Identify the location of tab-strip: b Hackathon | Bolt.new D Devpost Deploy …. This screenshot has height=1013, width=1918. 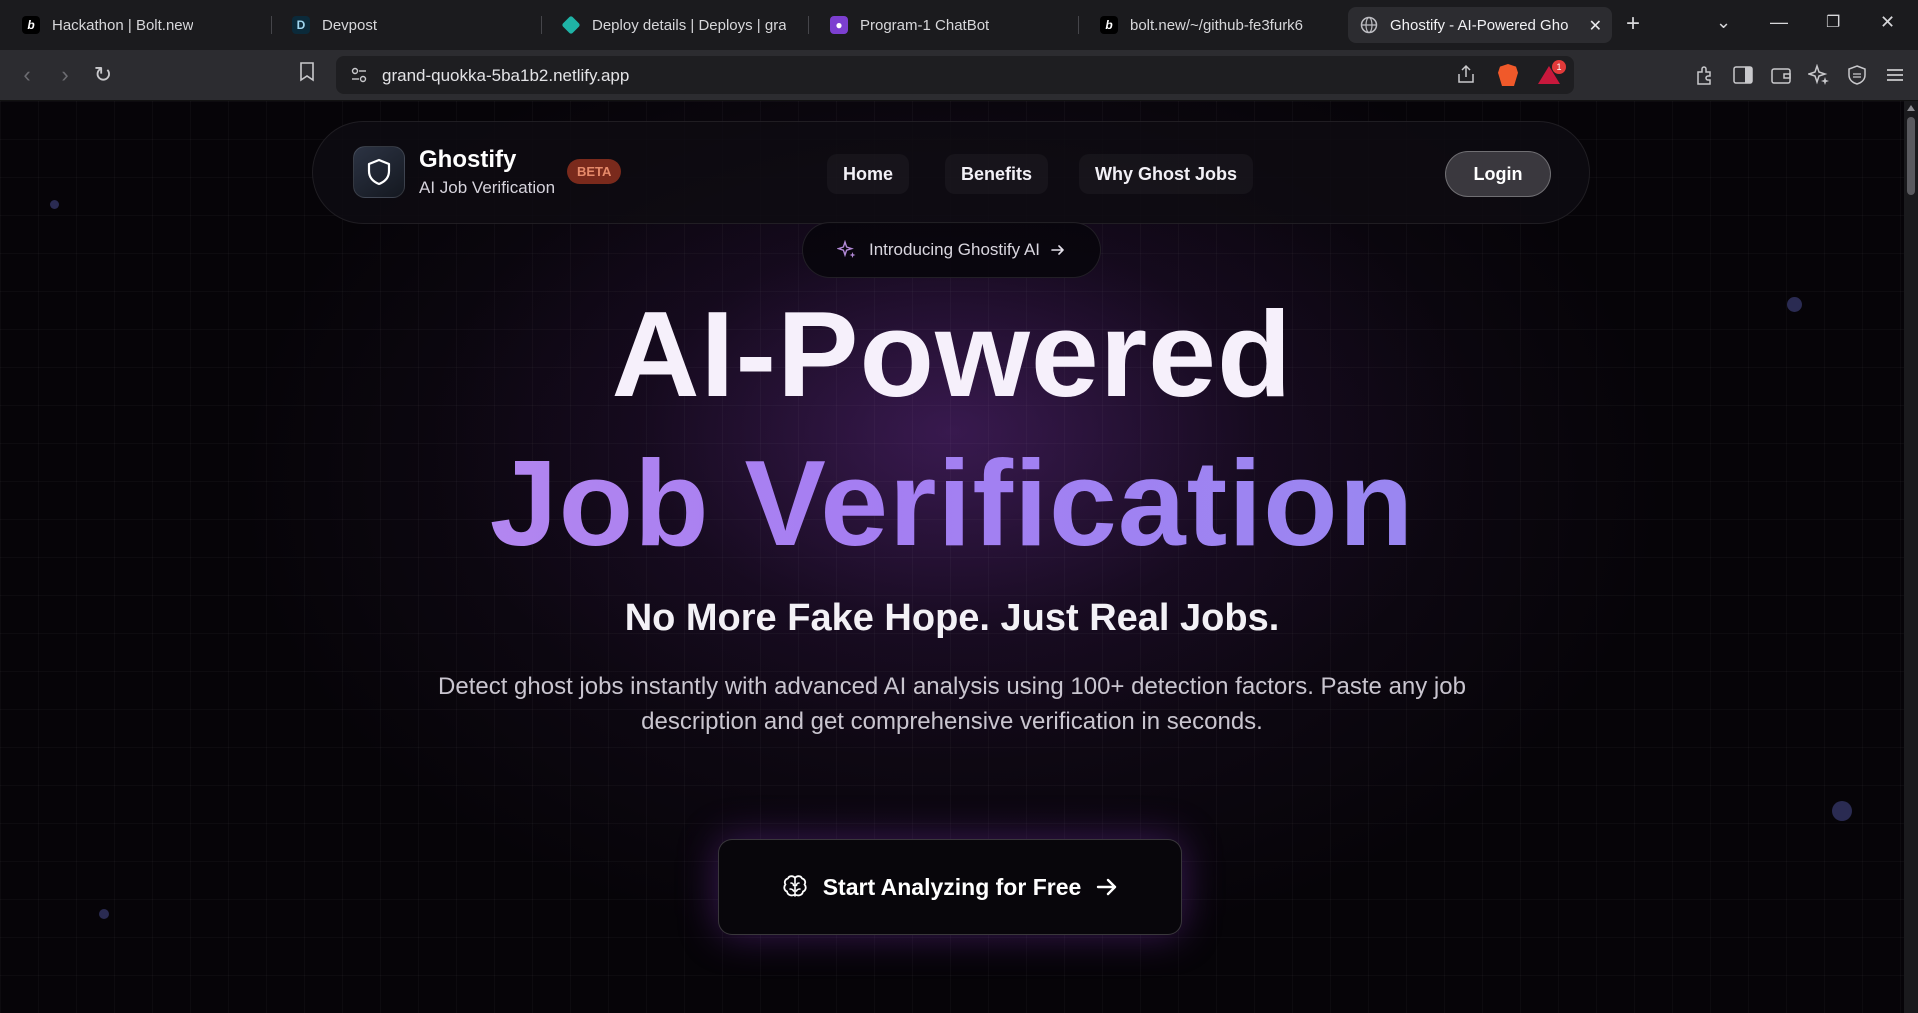
(959, 25).